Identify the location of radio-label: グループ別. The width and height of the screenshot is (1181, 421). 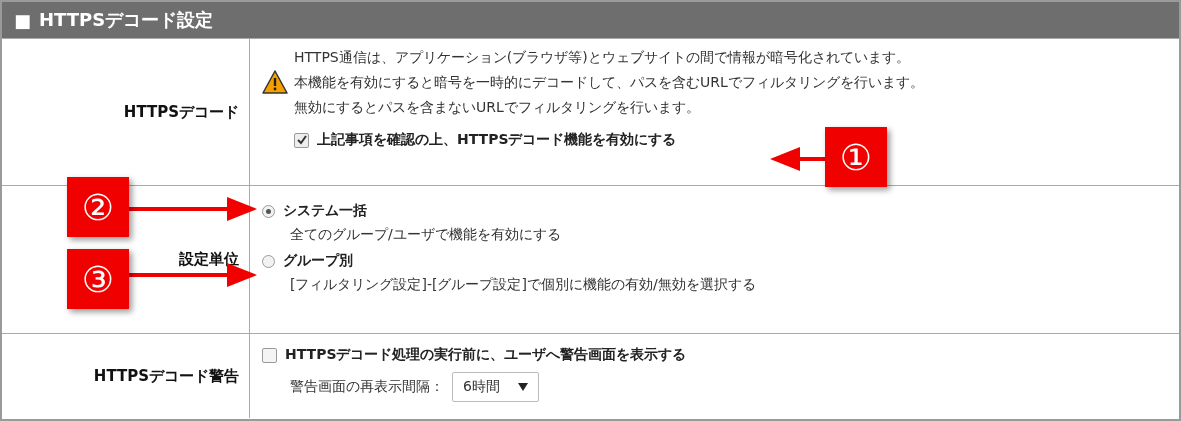
(318, 261).